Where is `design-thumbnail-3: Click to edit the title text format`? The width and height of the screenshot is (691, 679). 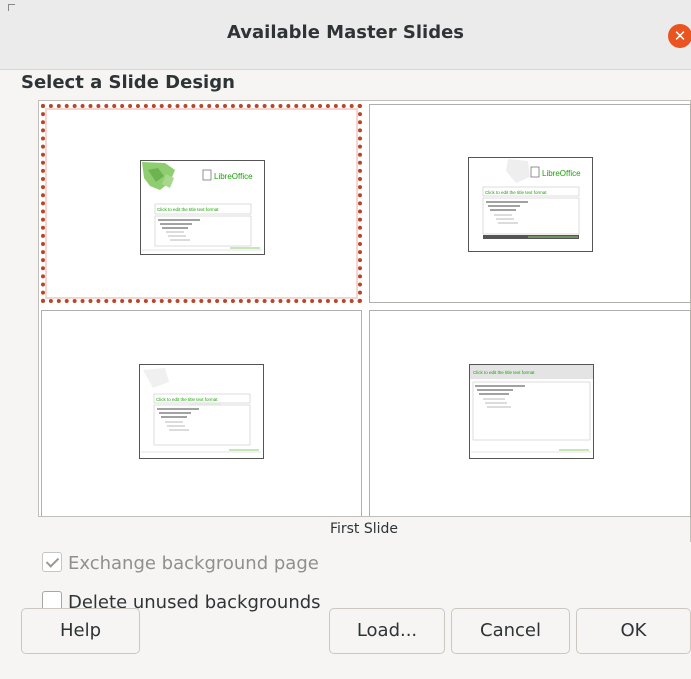
design-thumbnail-3: Click to edit the title text format is located at coordinates (201, 414).